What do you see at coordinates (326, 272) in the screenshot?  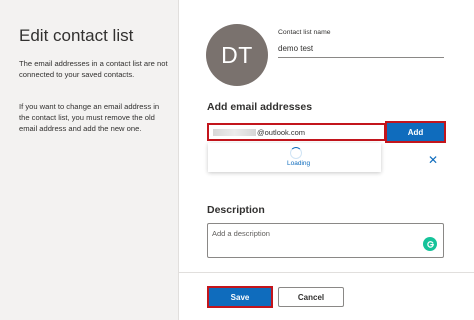 I see `footer-divider` at bounding box center [326, 272].